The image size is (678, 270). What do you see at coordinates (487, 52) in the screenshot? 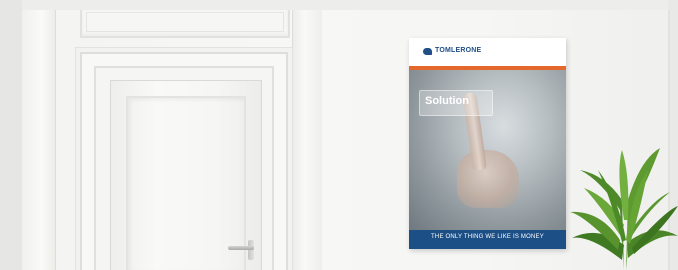
I see `poster-header` at bounding box center [487, 52].